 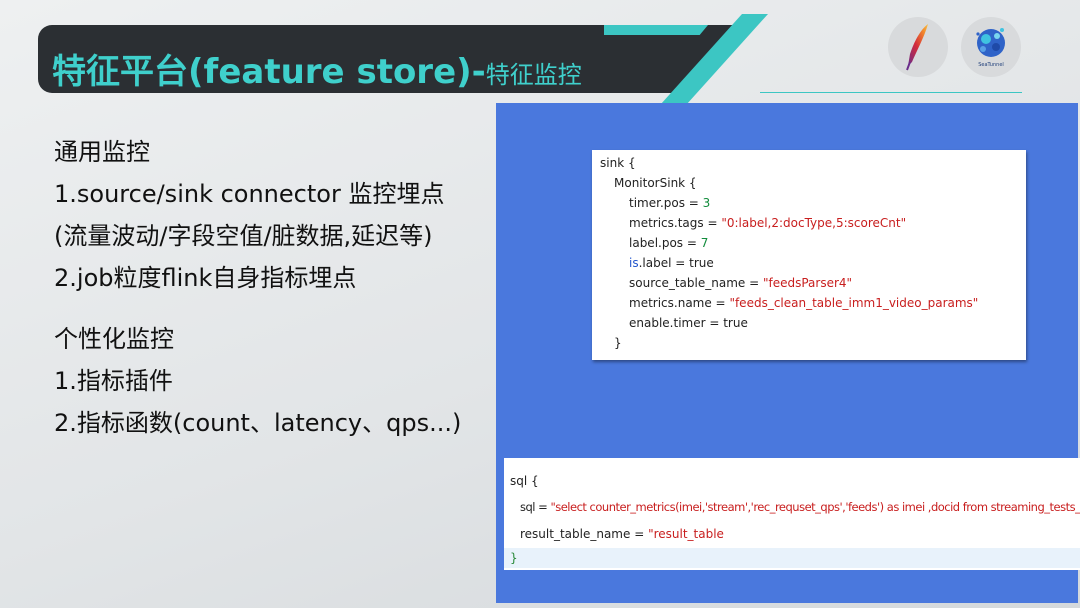 What do you see at coordinates (258, 423) in the screenshot?
I see `list-item: 2.指标函数(count、latency、qps...)` at bounding box center [258, 423].